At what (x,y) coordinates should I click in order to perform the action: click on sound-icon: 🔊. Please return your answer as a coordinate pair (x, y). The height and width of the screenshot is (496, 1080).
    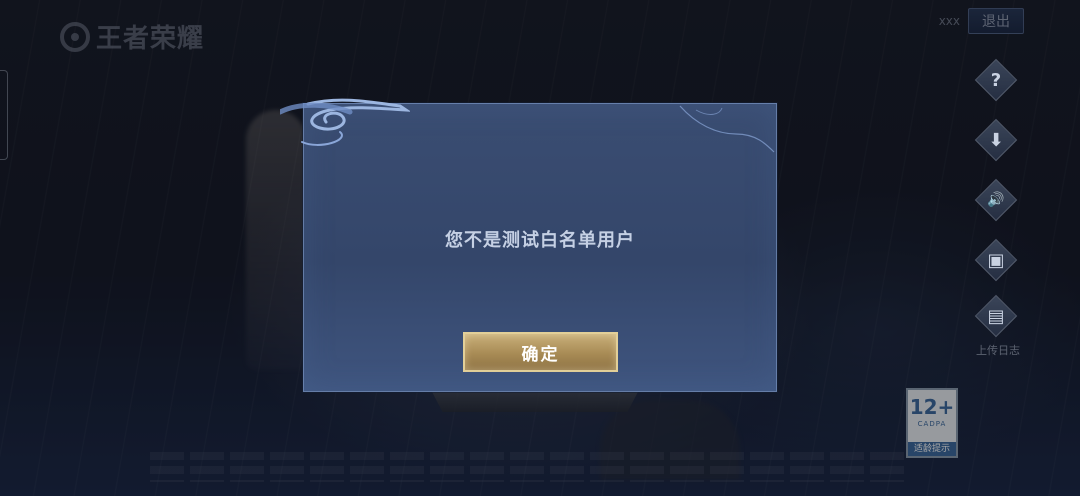
    Looking at the image, I should click on (996, 200).